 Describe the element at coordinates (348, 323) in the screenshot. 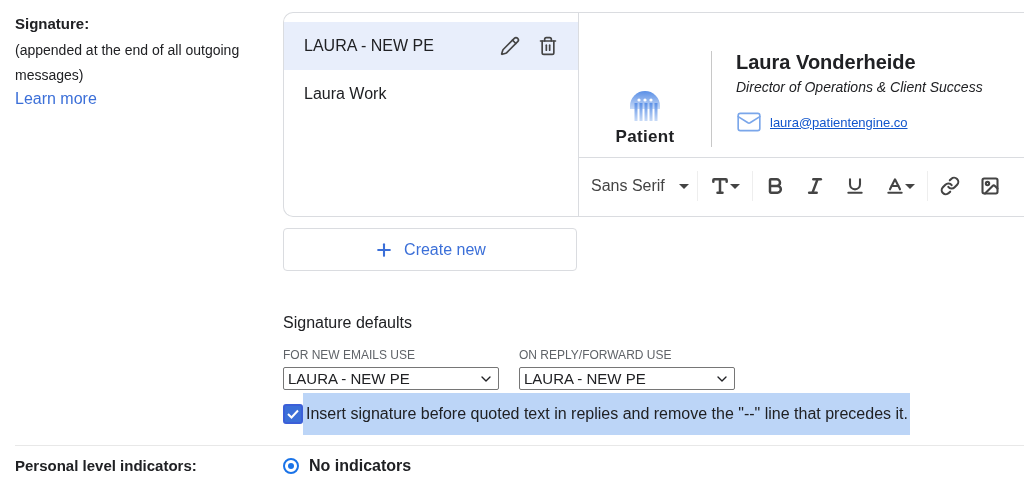

I see `defaults-heading: Signature defaults` at that location.